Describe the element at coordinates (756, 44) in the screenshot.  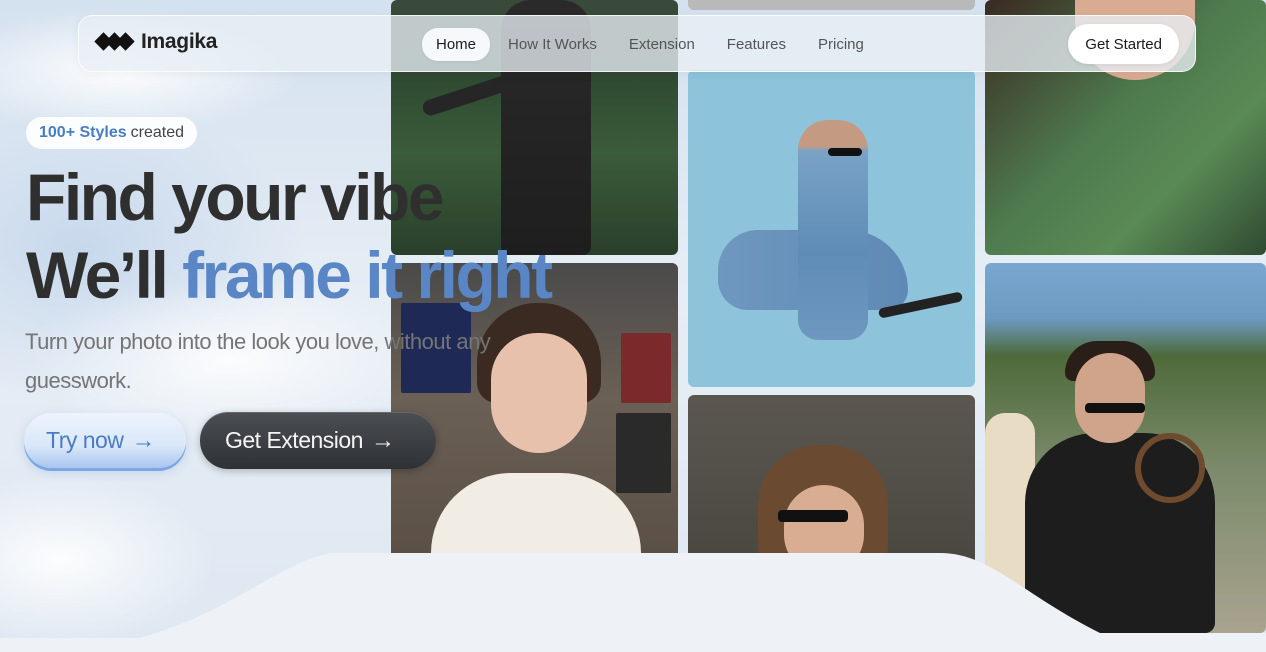
I see `nav-link-features: Features` at that location.